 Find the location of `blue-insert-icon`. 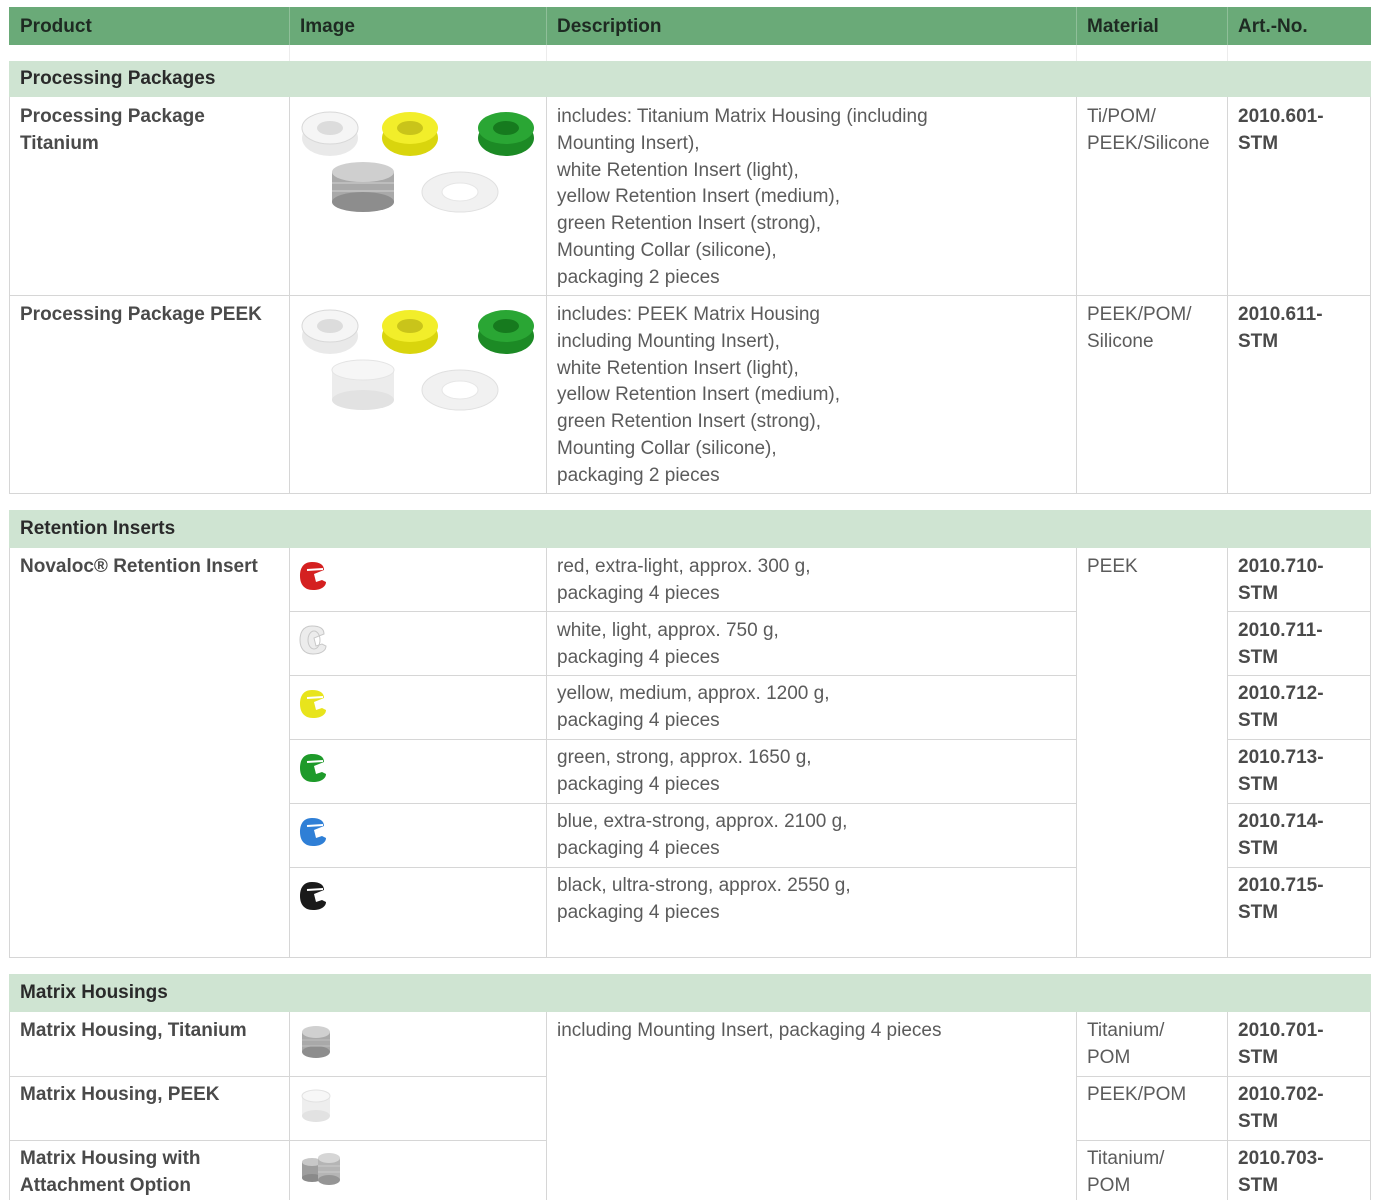

blue-insert-icon is located at coordinates (313, 832).